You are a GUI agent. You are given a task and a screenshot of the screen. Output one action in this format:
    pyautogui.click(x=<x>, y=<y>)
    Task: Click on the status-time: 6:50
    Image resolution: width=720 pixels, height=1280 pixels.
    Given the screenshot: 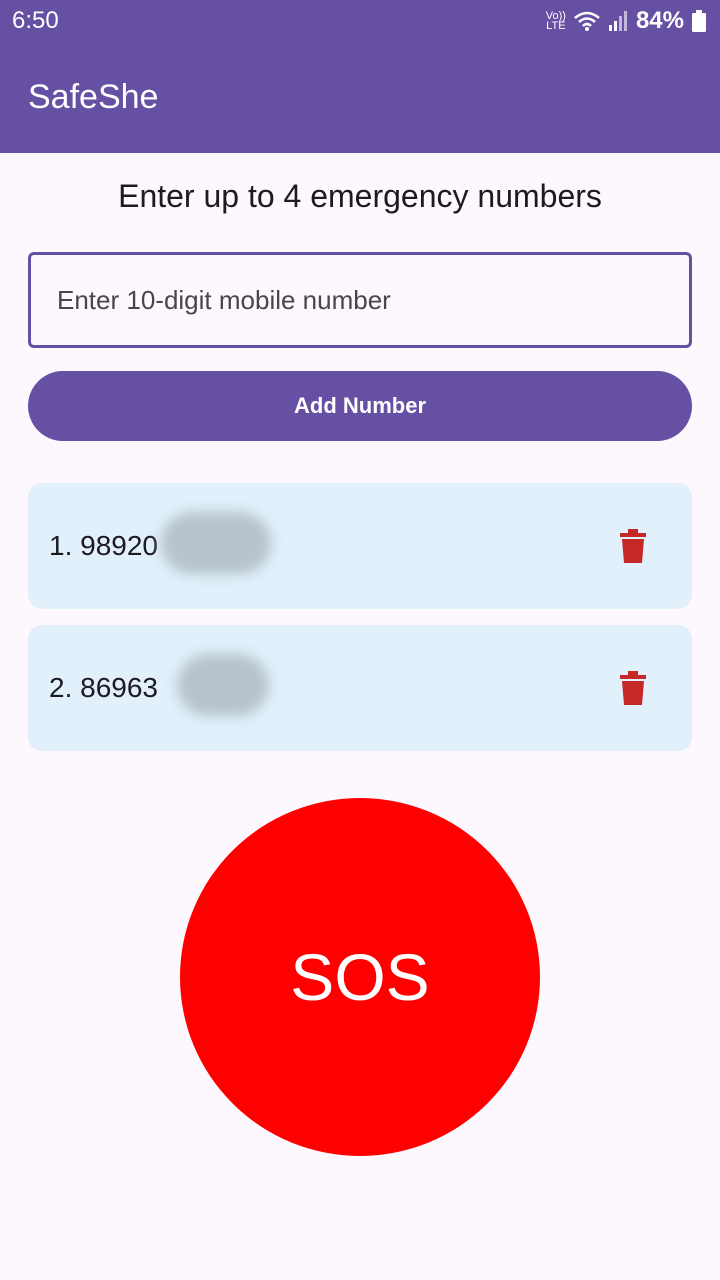 What is the action you would take?
    pyautogui.click(x=35, y=20)
    